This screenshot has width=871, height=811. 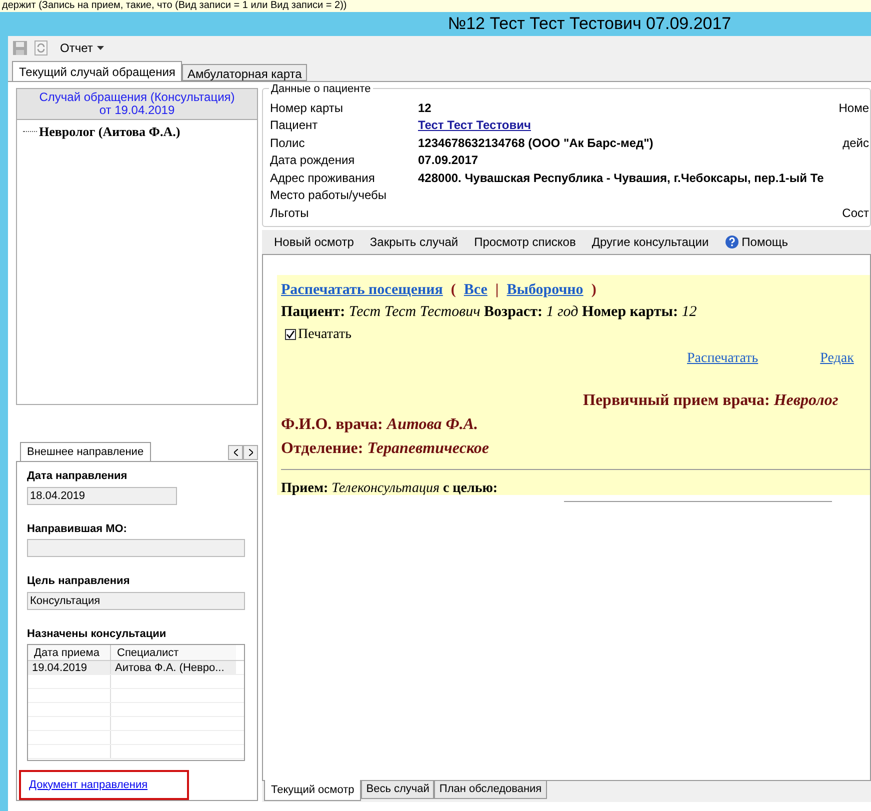 I want to click on tab: Внешнее направление, so click(x=85, y=452).